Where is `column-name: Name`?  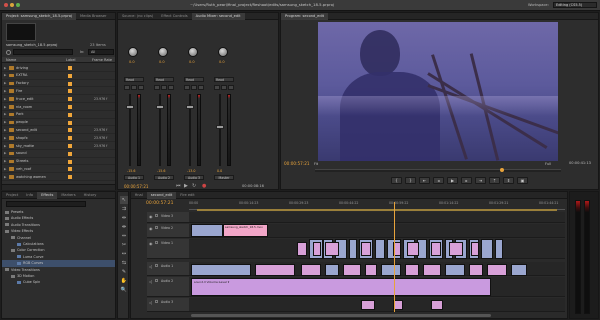
column-name: Name is located at coordinates (11, 60).